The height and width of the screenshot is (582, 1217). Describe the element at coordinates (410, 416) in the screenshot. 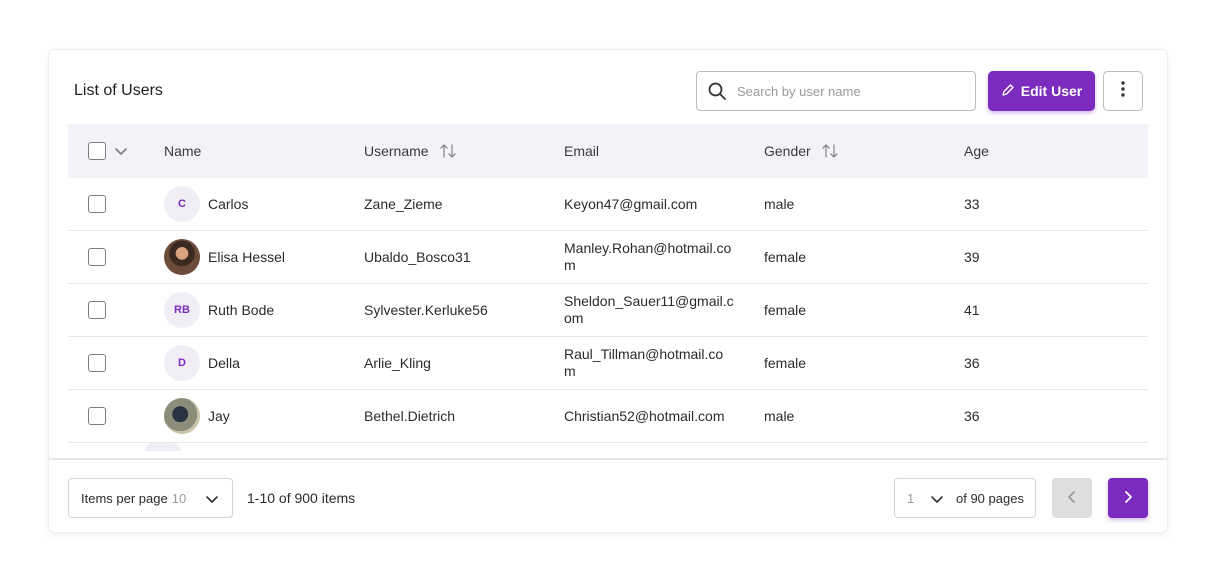

I see `username-cell: Bethel.Dietrich` at that location.